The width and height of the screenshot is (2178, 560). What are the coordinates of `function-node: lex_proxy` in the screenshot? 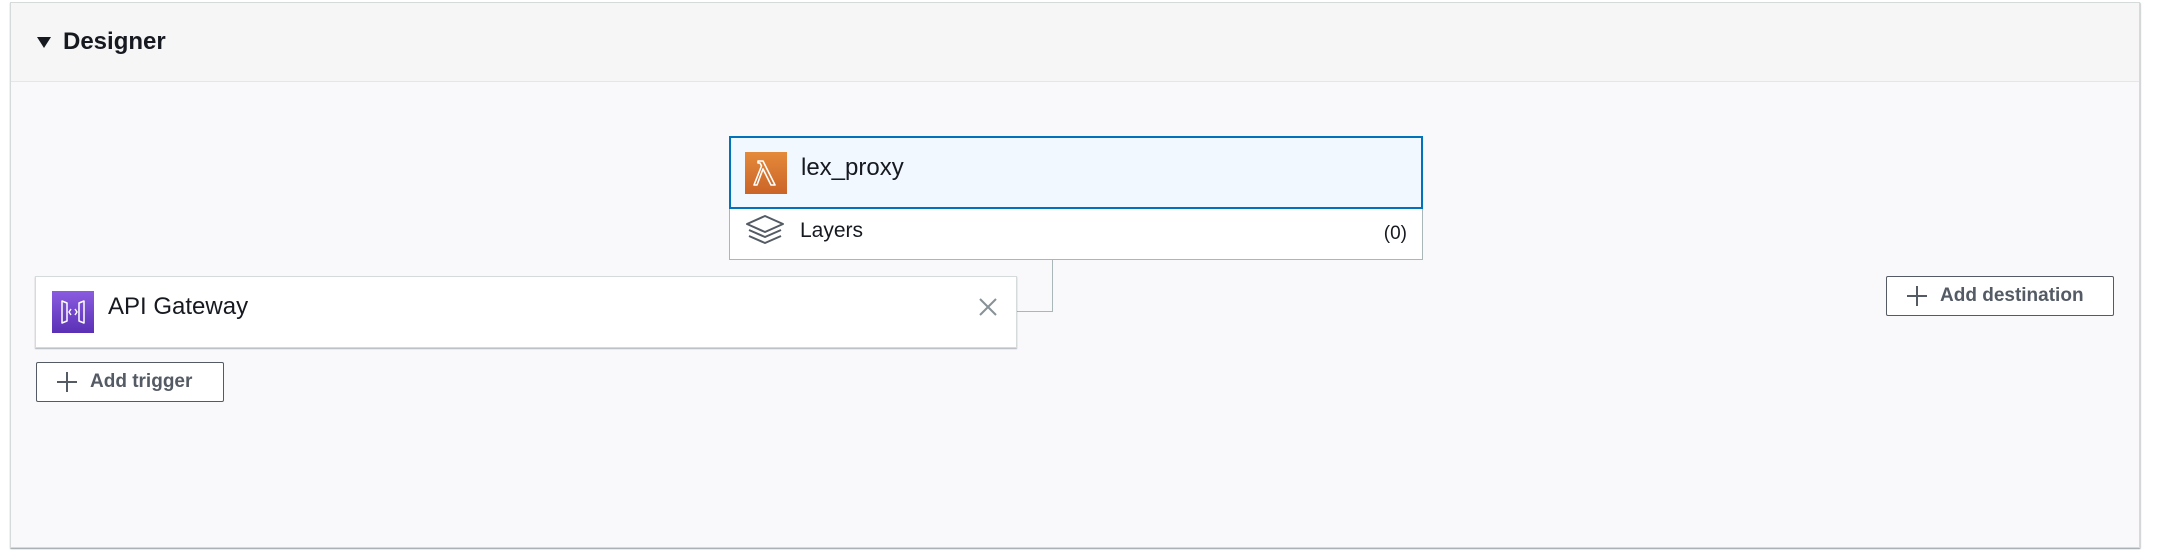 It's located at (1076, 172).